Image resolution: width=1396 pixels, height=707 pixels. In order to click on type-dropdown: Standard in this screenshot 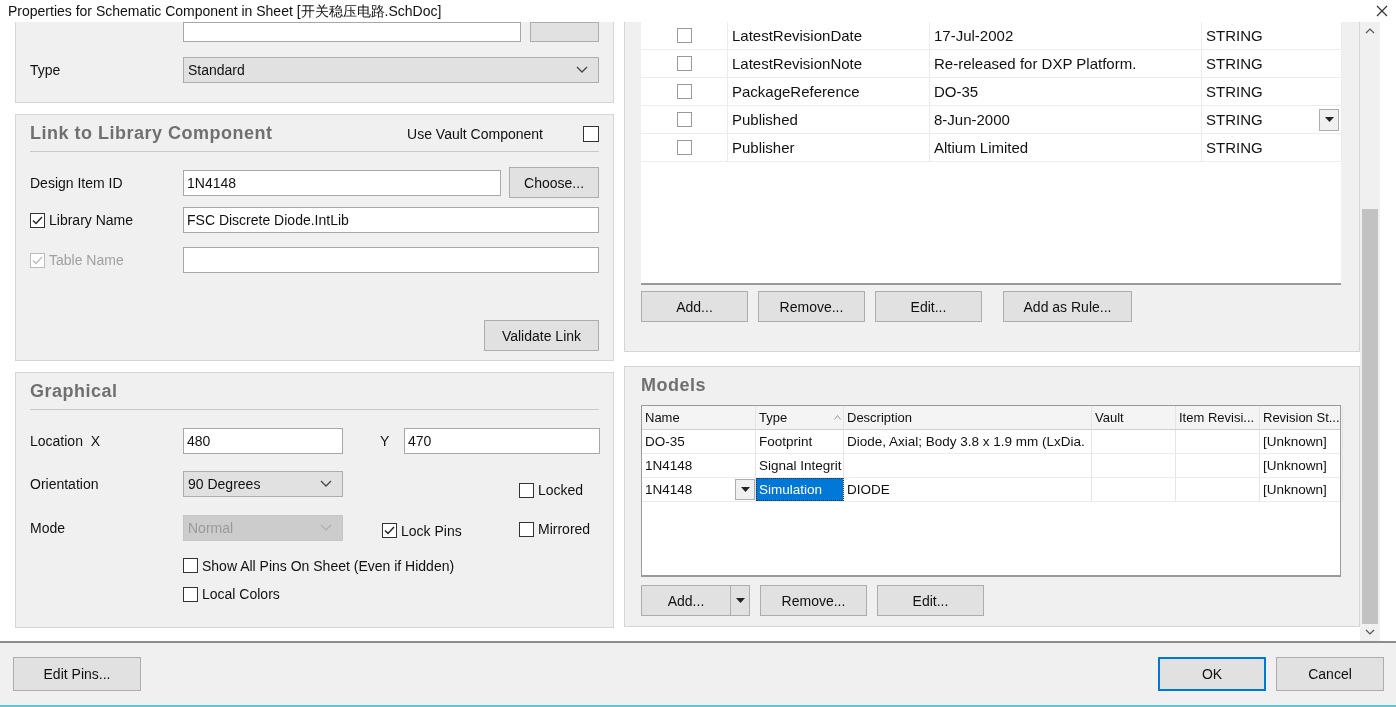, I will do `click(391, 70)`.